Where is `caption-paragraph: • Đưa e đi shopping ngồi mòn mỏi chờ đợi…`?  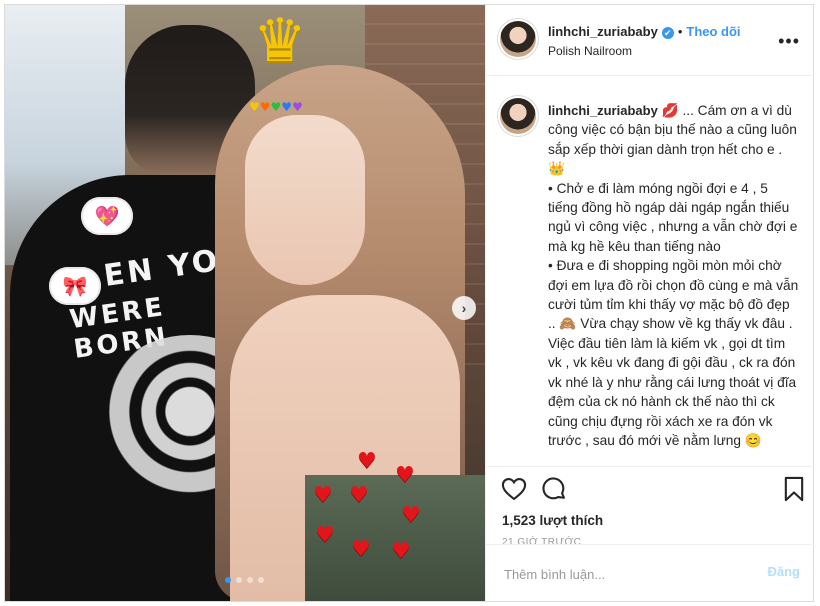 caption-paragraph: • Đưa e đi shopping ngồi mòn mỏi chờ đợi… is located at coordinates (673, 353).